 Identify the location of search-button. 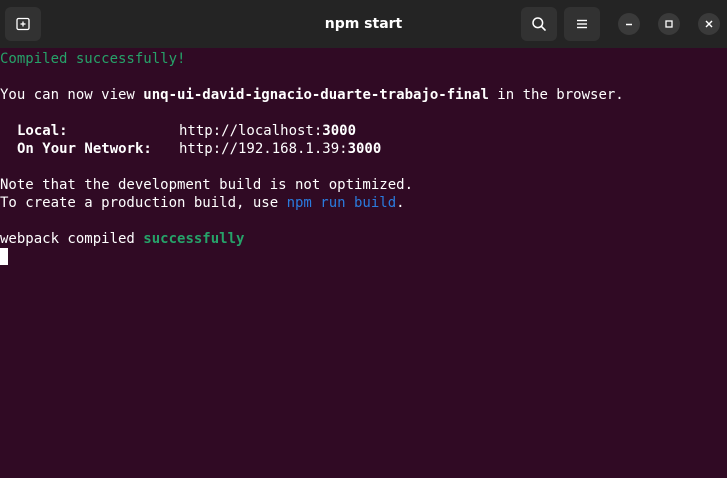
(539, 24).